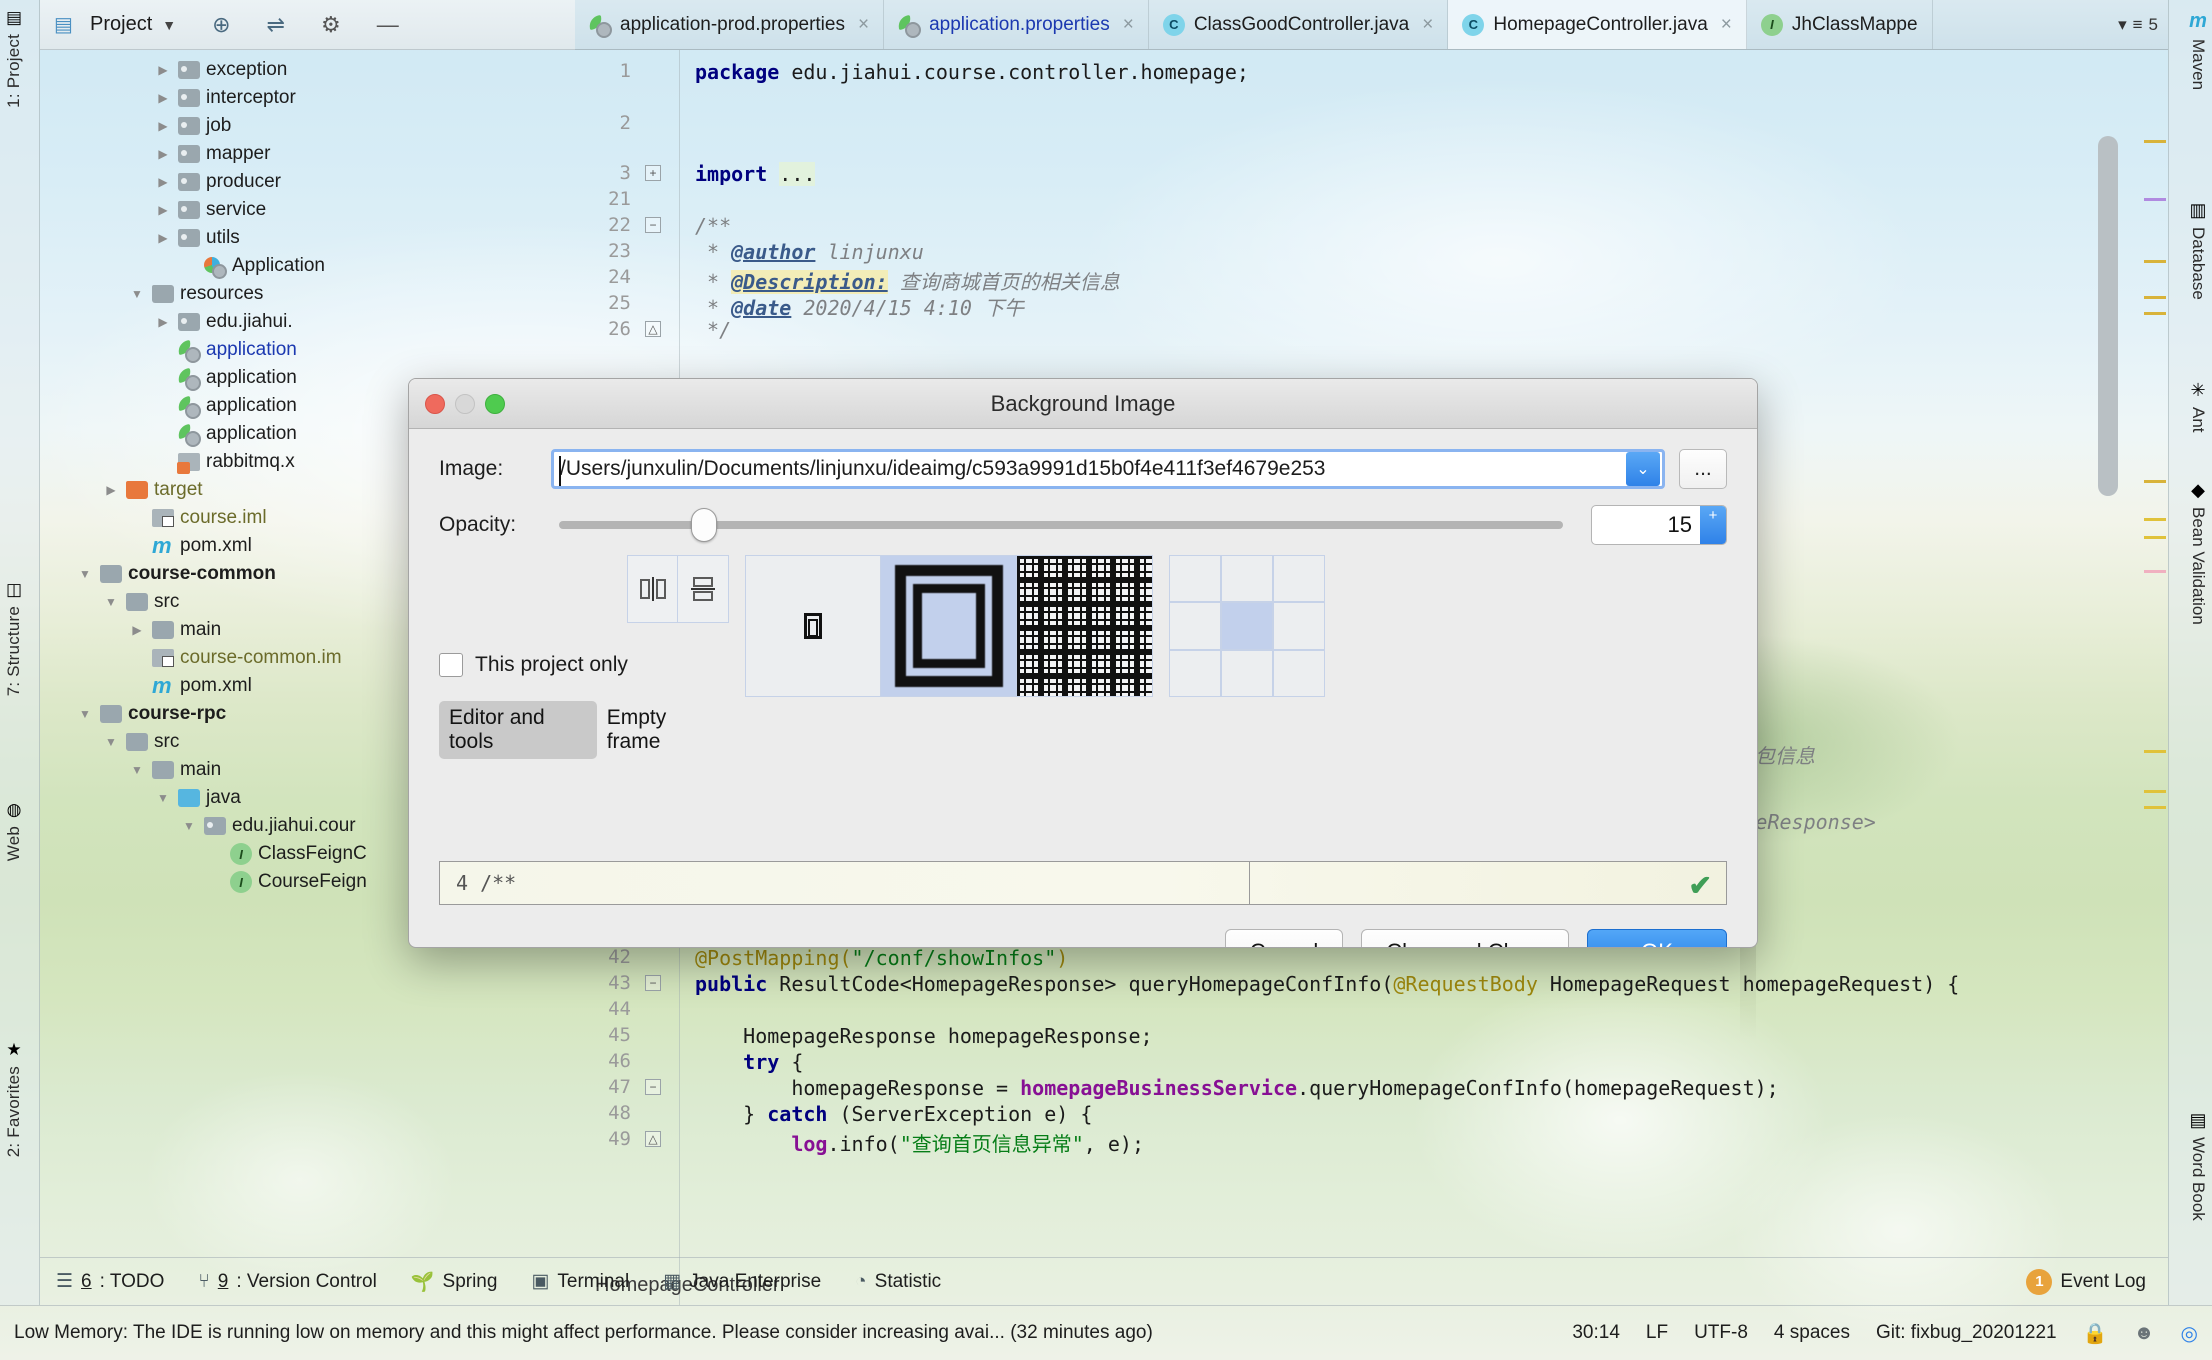 The image size is (2212, 1360). I want to click on anchor-top-left, so click(1195, 579).